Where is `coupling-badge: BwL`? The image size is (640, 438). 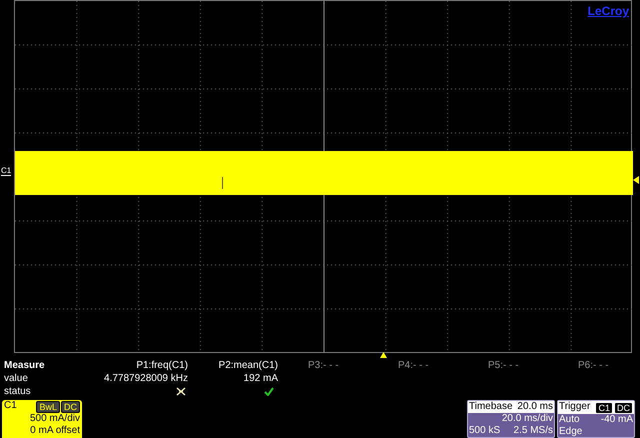 coupling-badge: BwL is located at coordinates (48, 407).